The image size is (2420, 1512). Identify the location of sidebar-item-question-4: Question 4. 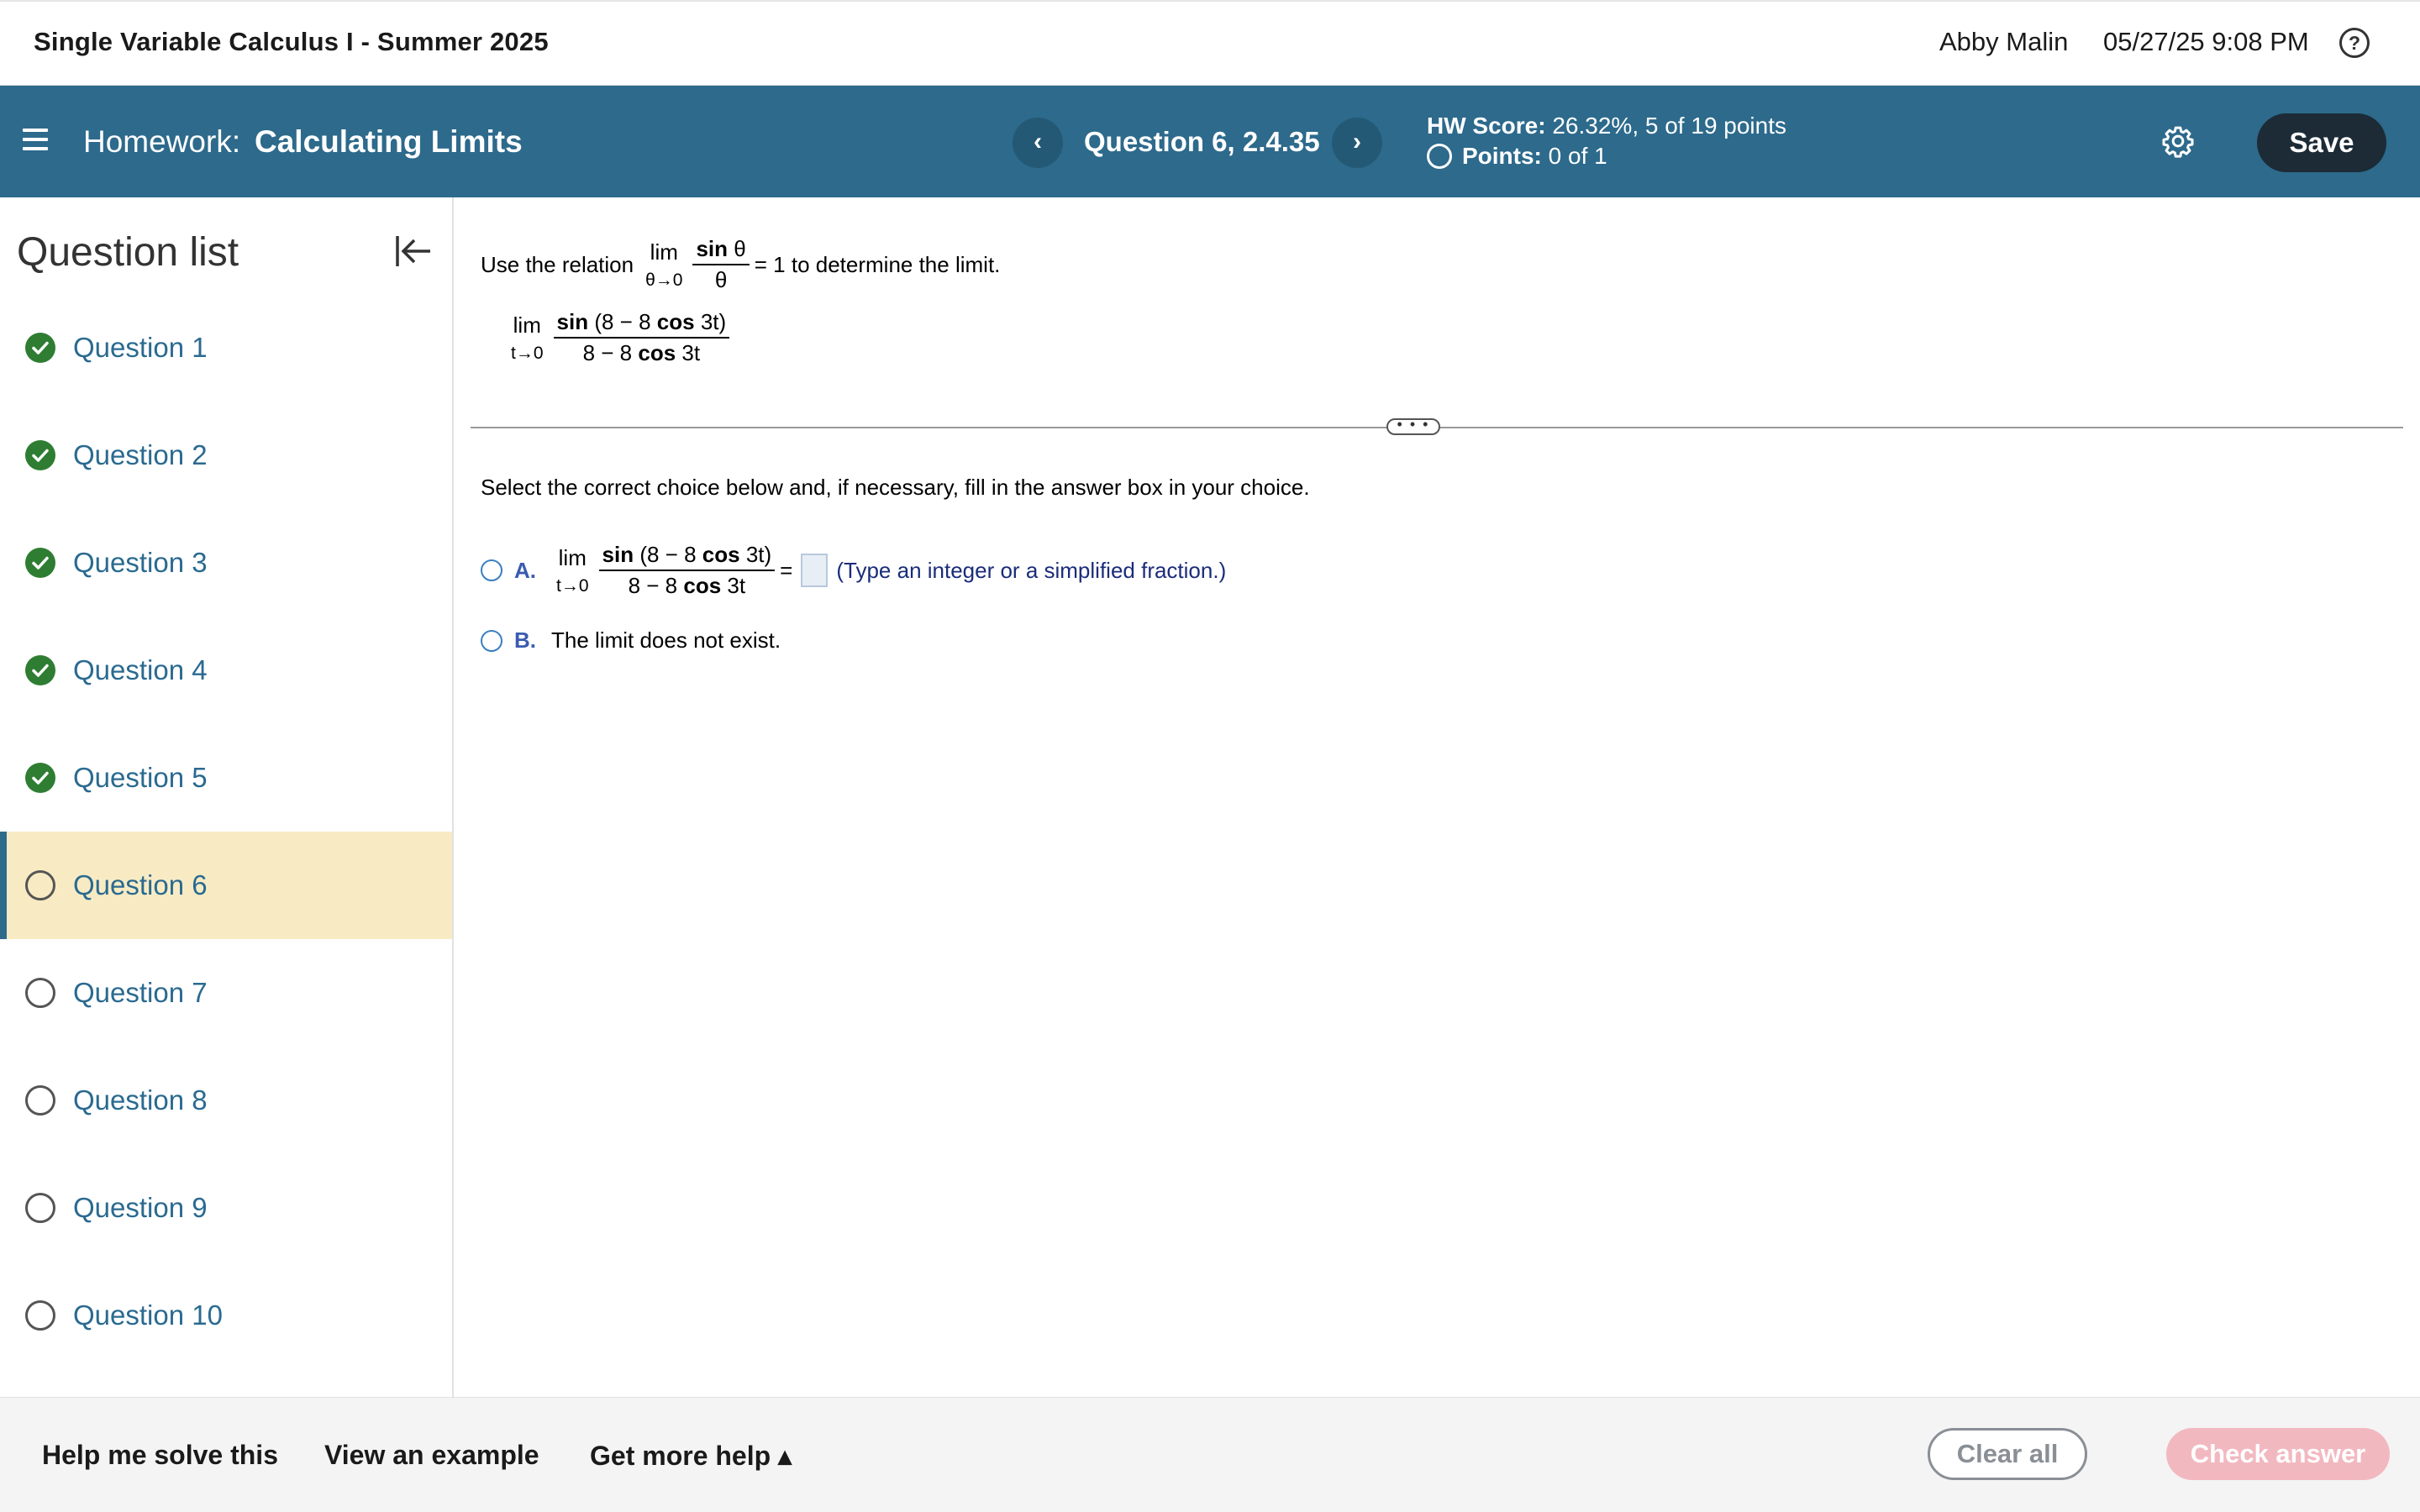
(226, 670).